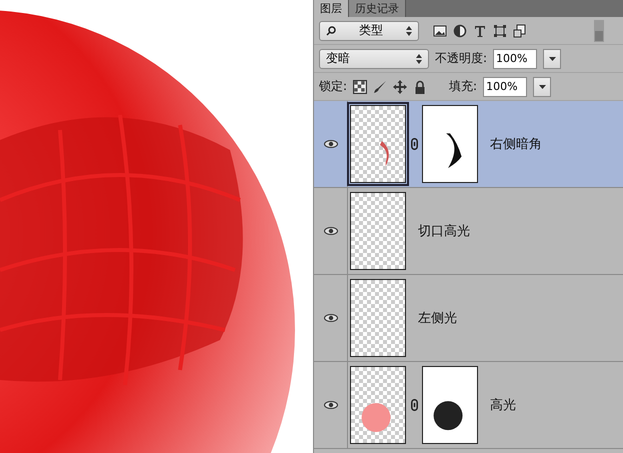 The height and width of the screenshot is (453, 623). What do you see at coordinates (468, 144) in the screenshot?
I see `layer-row: 右侧暗角` at bounding box center [468, 144].